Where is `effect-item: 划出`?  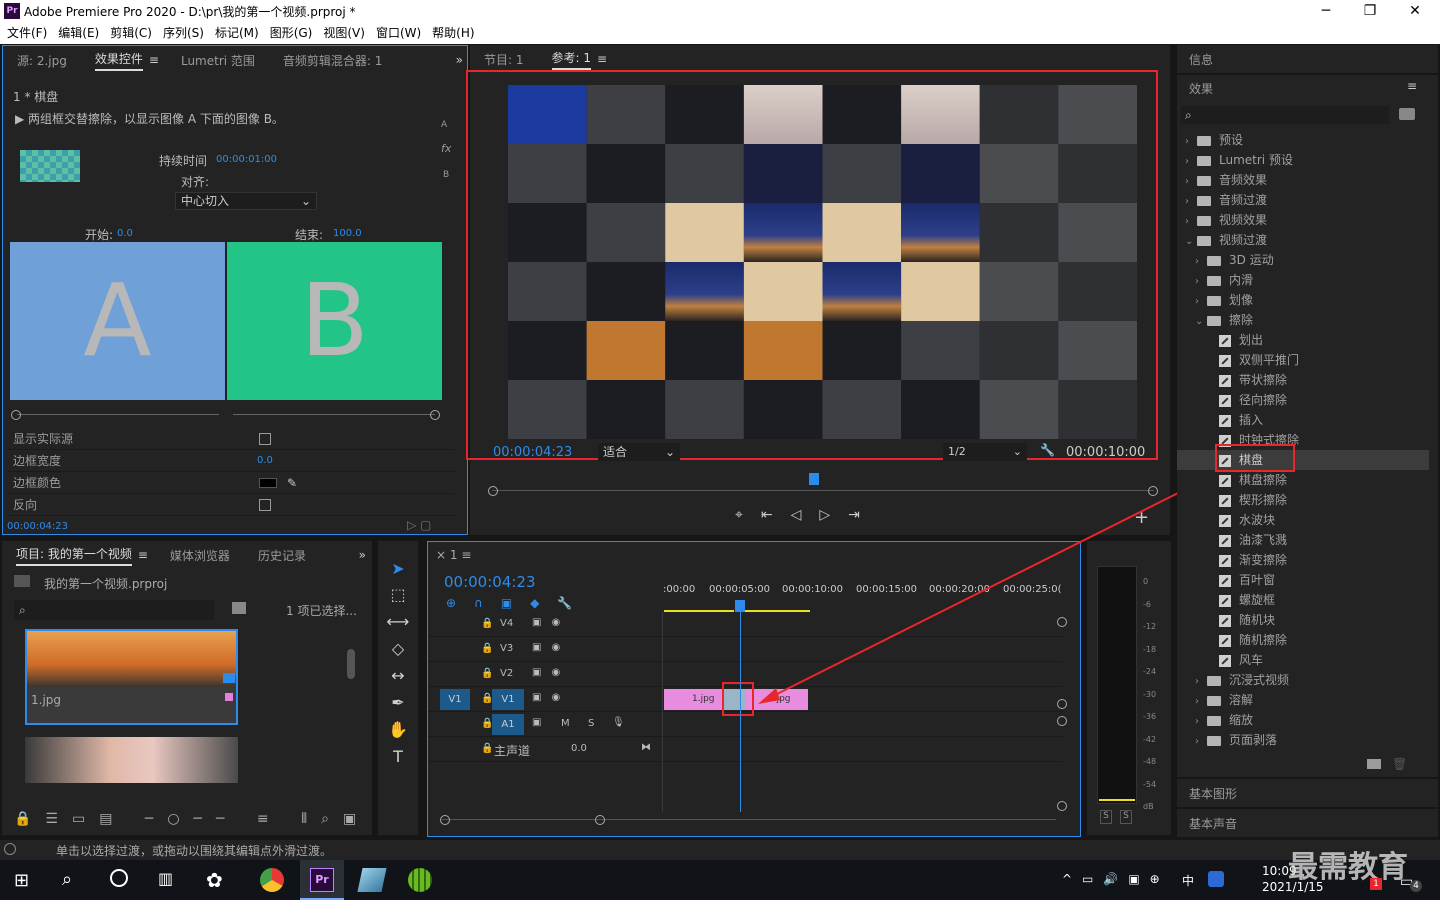
effect-item: 划出 is located at coordinates (1303, 340).